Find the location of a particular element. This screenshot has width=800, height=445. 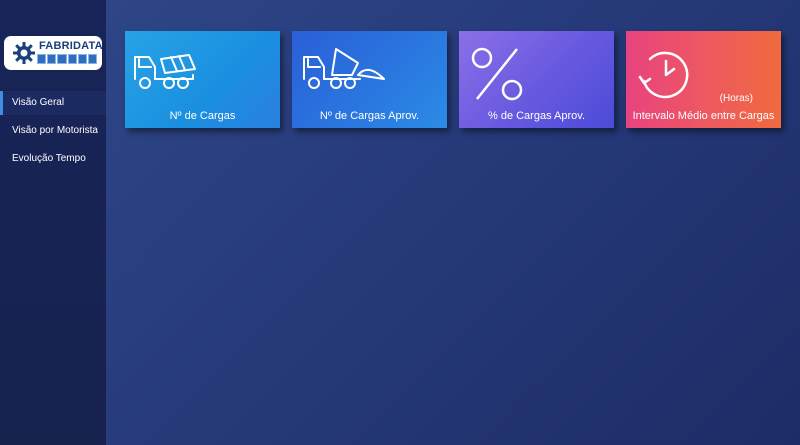

sidebar-item-label: Visão por Motorista is located at coordinates (55, 130).